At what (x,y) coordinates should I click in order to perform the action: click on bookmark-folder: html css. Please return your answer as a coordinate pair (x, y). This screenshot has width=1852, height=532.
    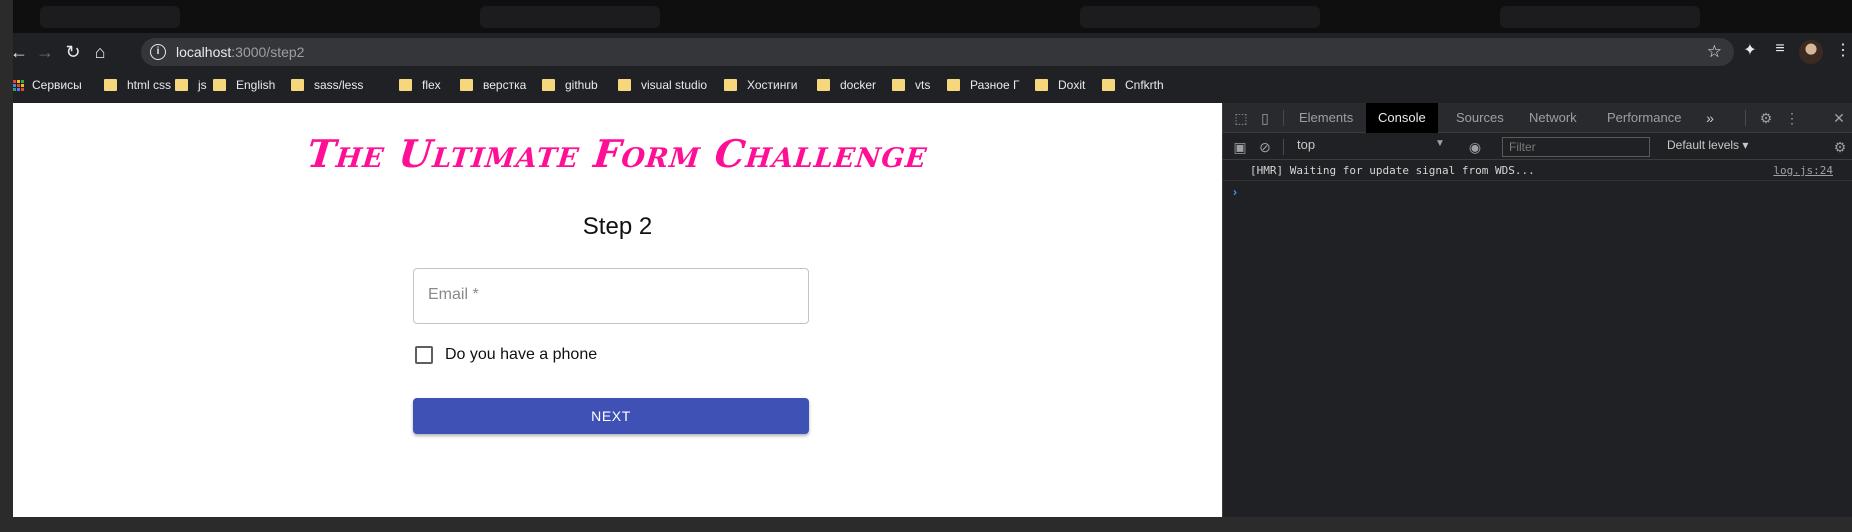
    Looking at the image, I should click on (137, 85).